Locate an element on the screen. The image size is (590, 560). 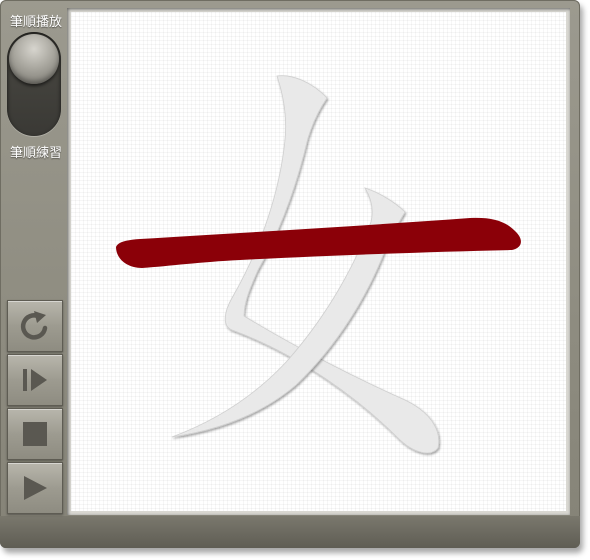
step-forward-icon is located at coordinates (35, 380).